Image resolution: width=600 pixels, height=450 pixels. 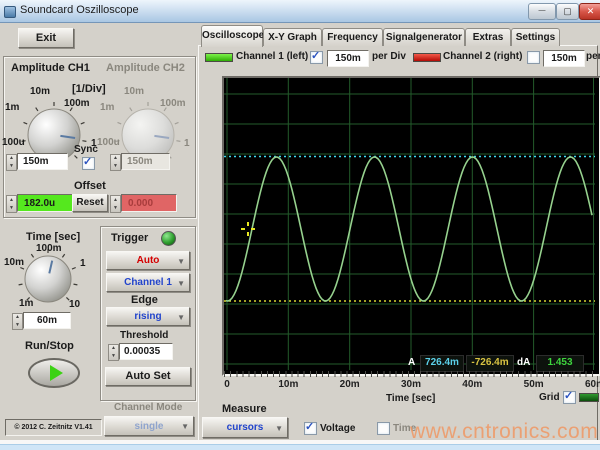 I want to click on measure-mode-value: cursors, so click(x=245, y=427).